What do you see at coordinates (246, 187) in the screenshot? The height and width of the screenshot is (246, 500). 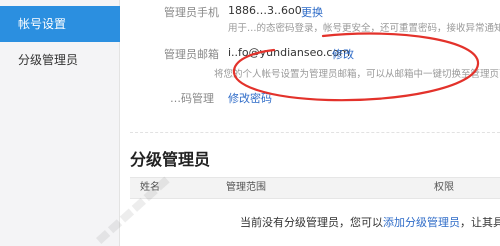 I see `column-scope: 管理范围` at bounding box center [246, 187].